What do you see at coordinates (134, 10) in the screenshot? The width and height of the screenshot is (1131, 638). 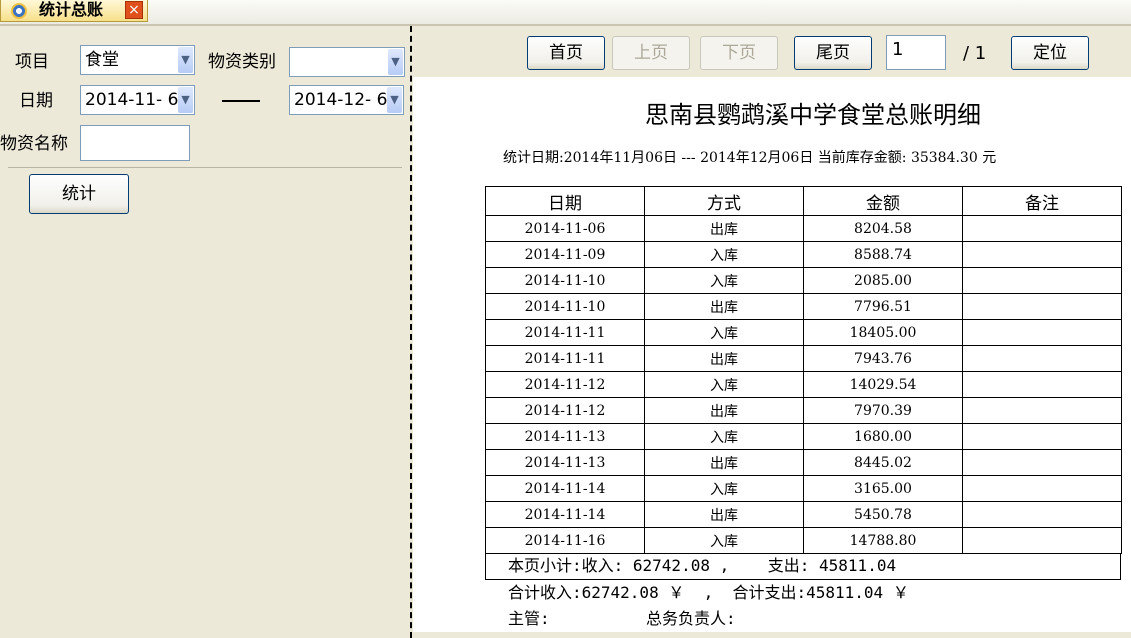 I see `close-icon: ×` at bounding box center [134, 10].